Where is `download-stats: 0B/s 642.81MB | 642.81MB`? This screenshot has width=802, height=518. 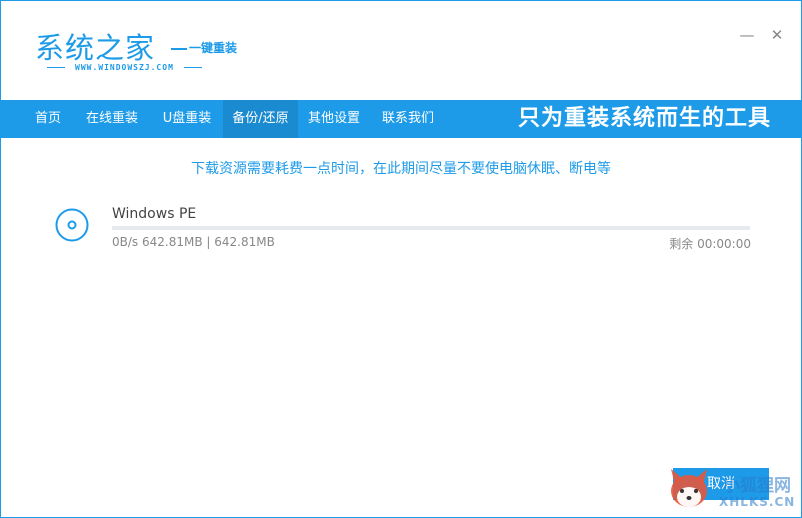 download-stats: 0B/s 642.81MB | 642.81MB is located at coordinates (193, 242).